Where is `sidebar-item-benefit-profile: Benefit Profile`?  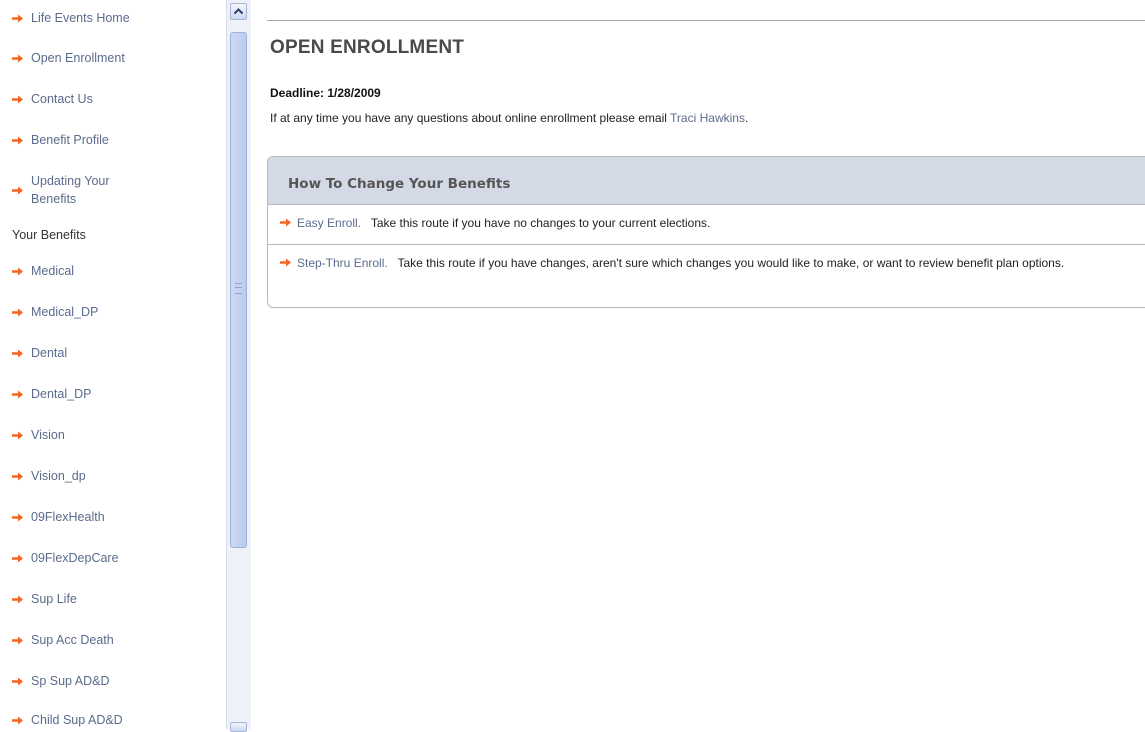 sidebar-item-benefit-profile: Benefit Profile is located at coordinates (60, 140).